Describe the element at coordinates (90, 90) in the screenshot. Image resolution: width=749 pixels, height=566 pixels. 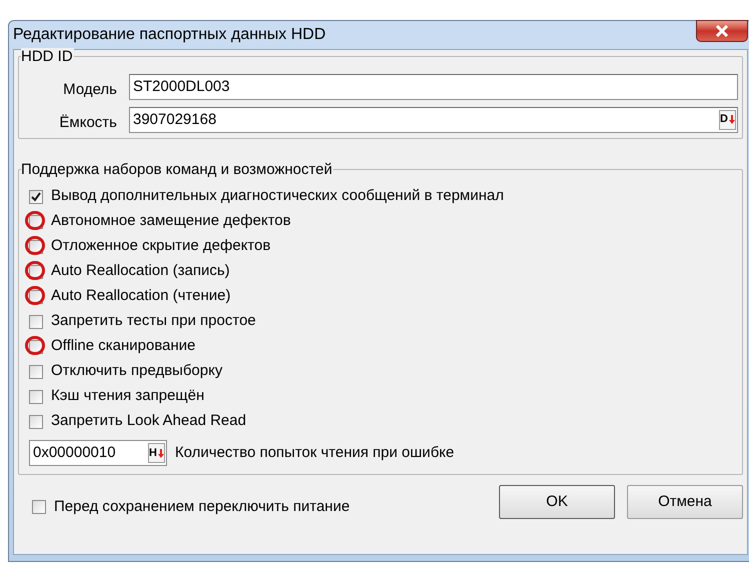
I see `field-label: Модель` at that location.